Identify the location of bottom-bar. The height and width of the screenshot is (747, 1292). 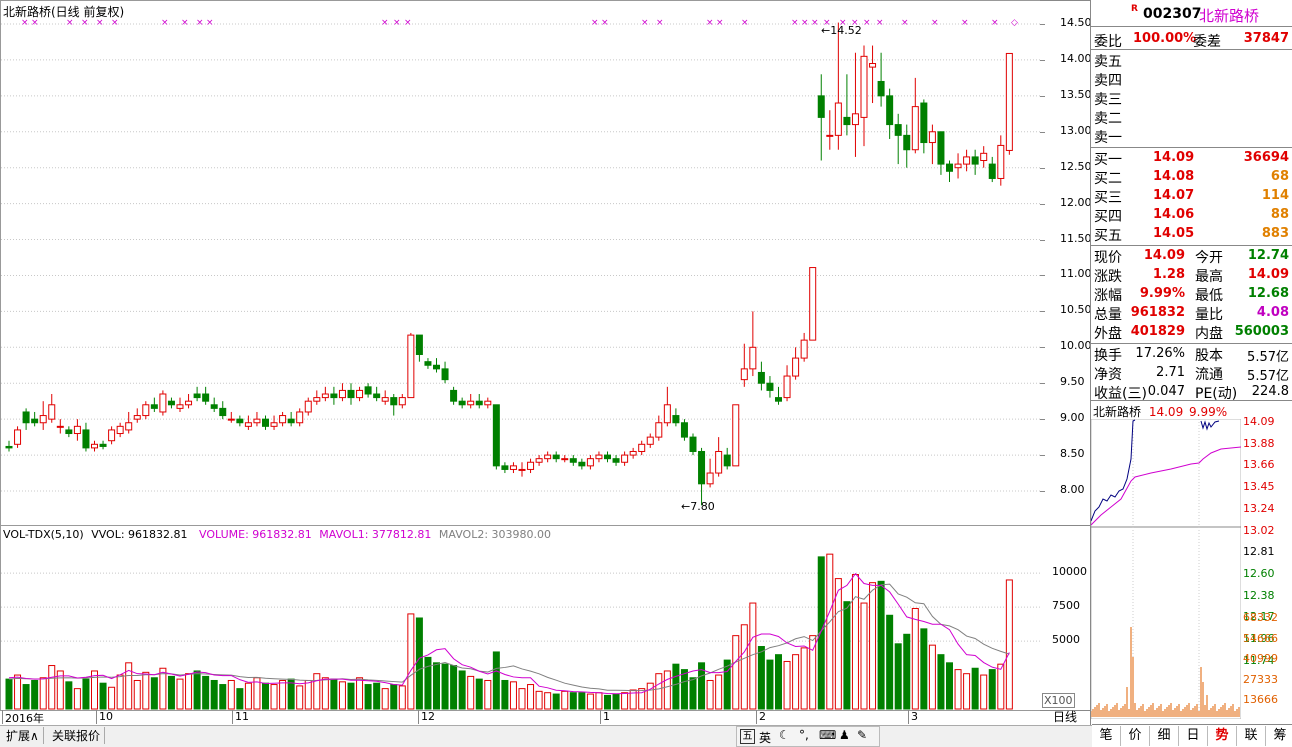
(546, 736).